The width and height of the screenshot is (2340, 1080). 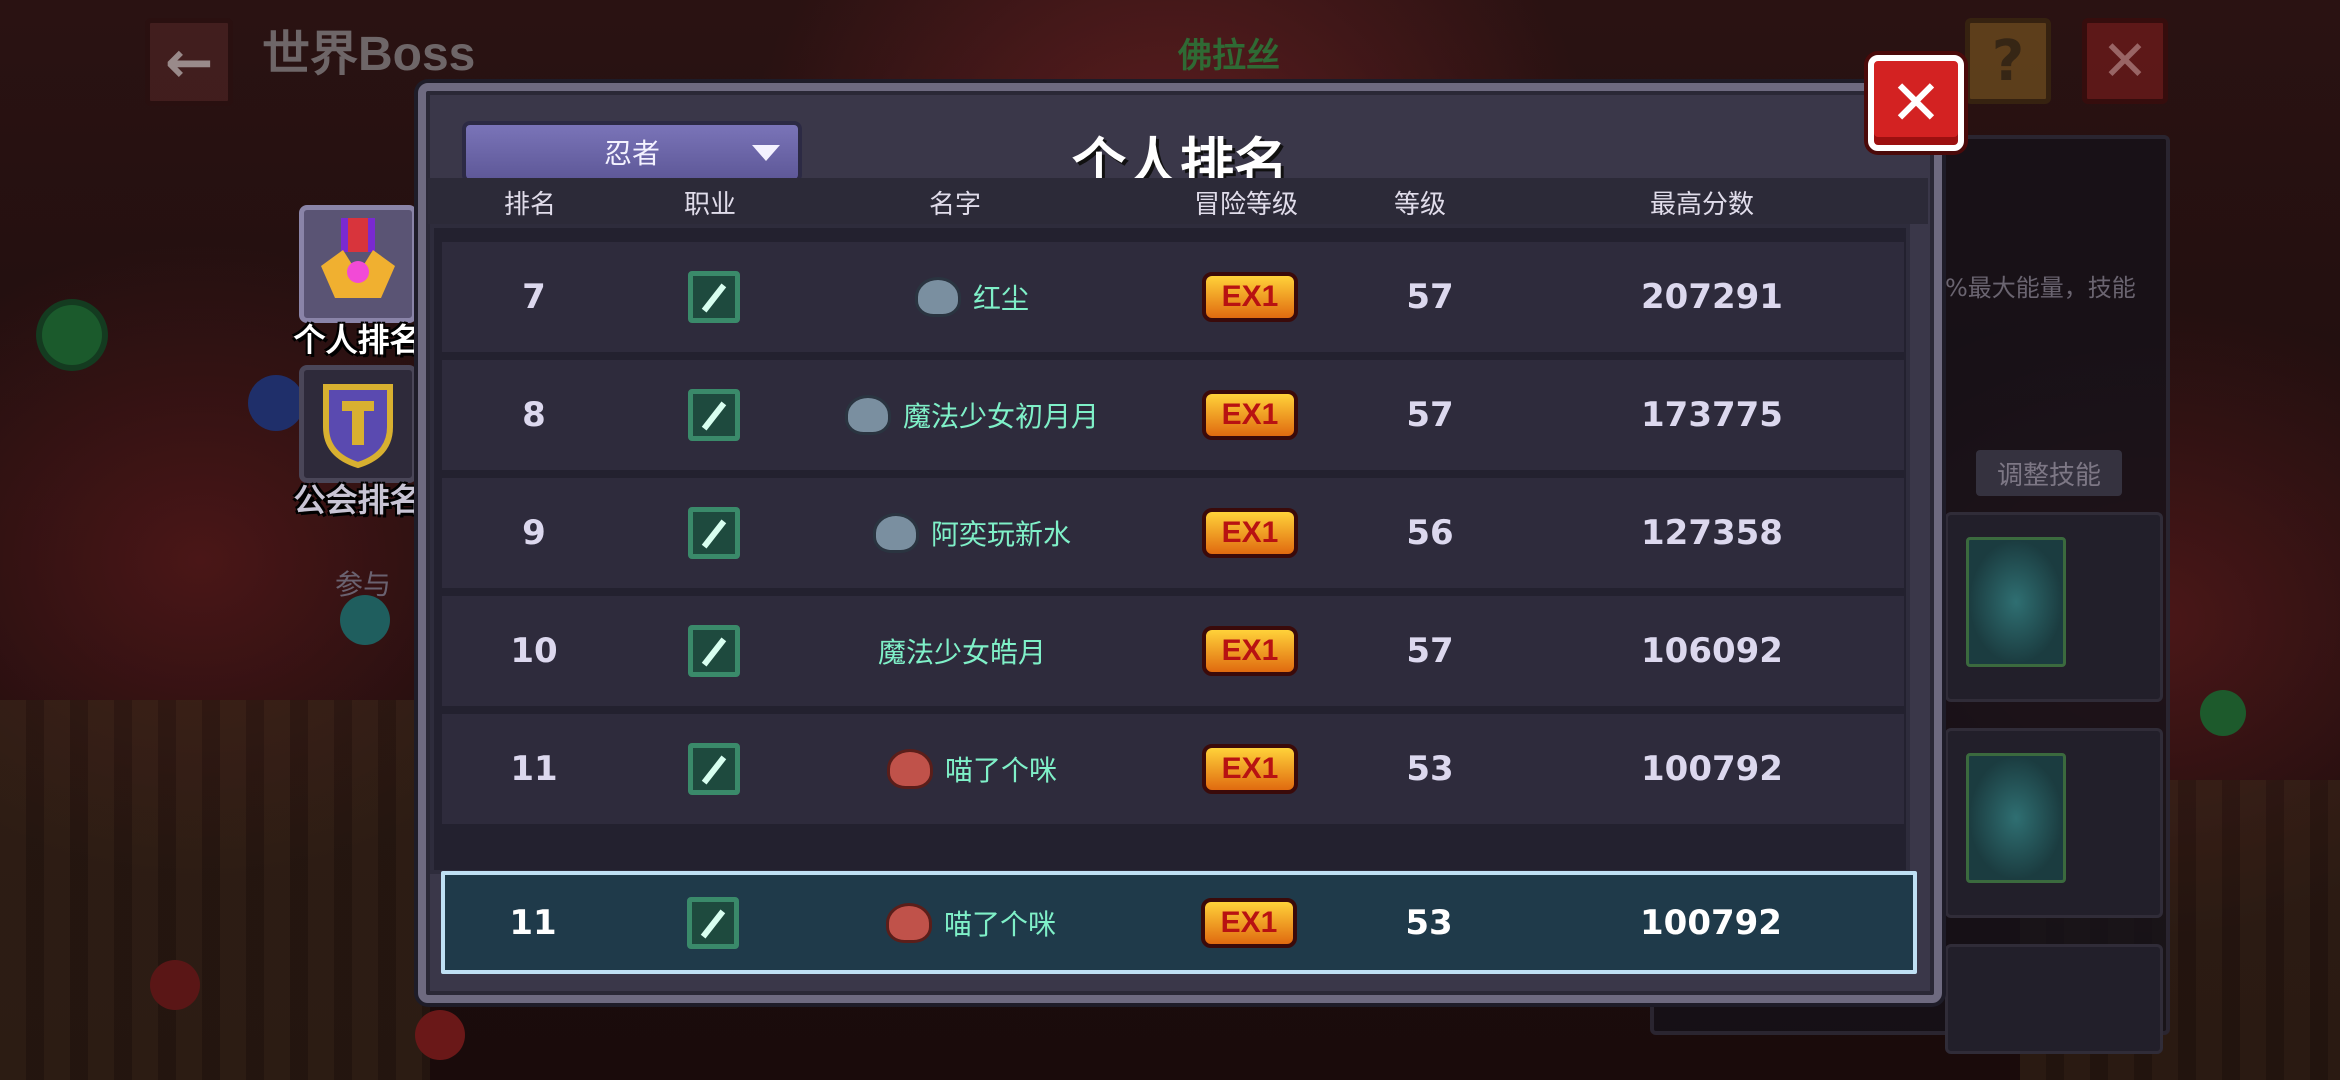 I want to click on table-row: 8 魔法少女初月月 EX1 57 173775, so click(x=1173, y=415).